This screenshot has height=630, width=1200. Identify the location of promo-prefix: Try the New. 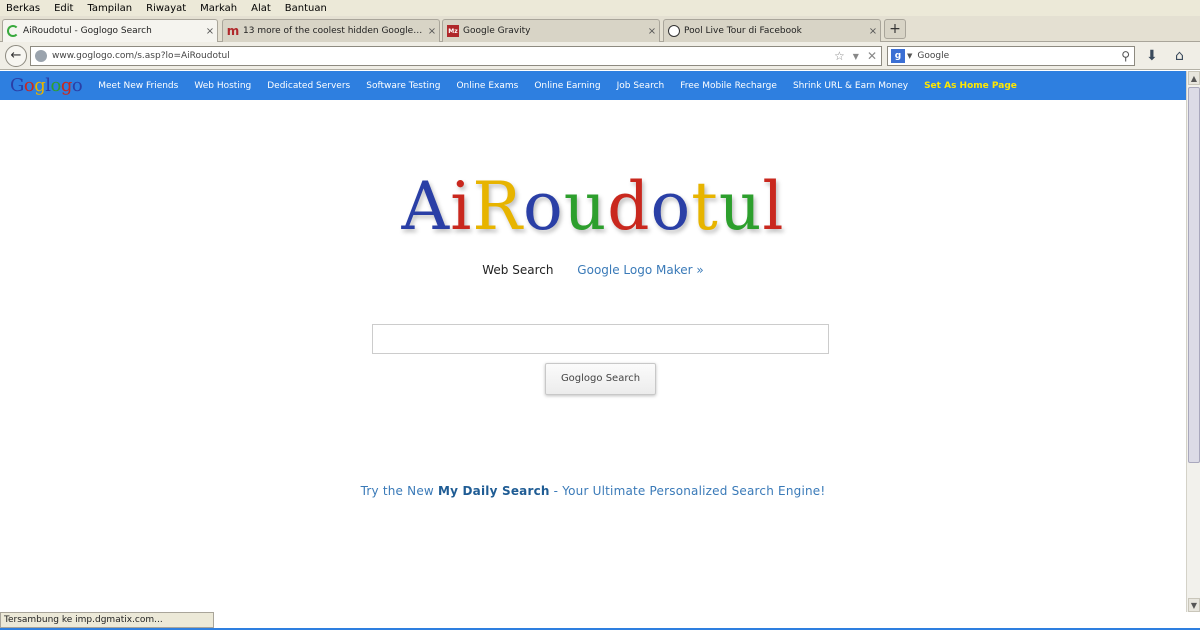
(397, 491).